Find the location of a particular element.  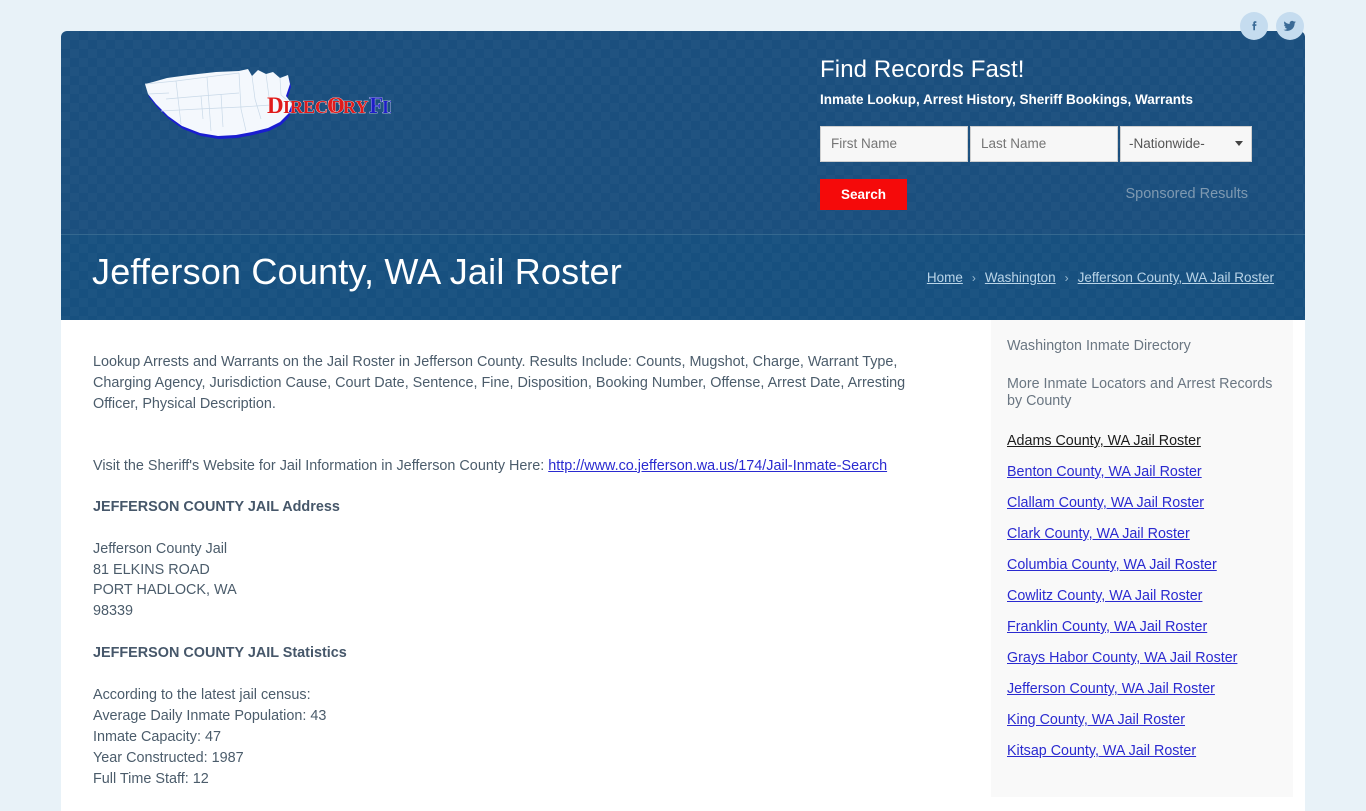

search-fields-row: -Nationwide- is located at coordinates (1045, 143).